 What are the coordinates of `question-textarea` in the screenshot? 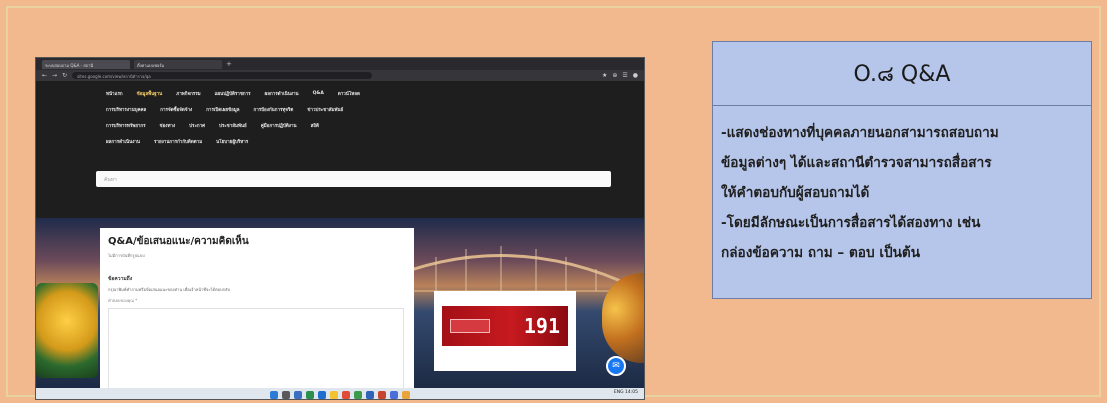 It's located at (256, 353).